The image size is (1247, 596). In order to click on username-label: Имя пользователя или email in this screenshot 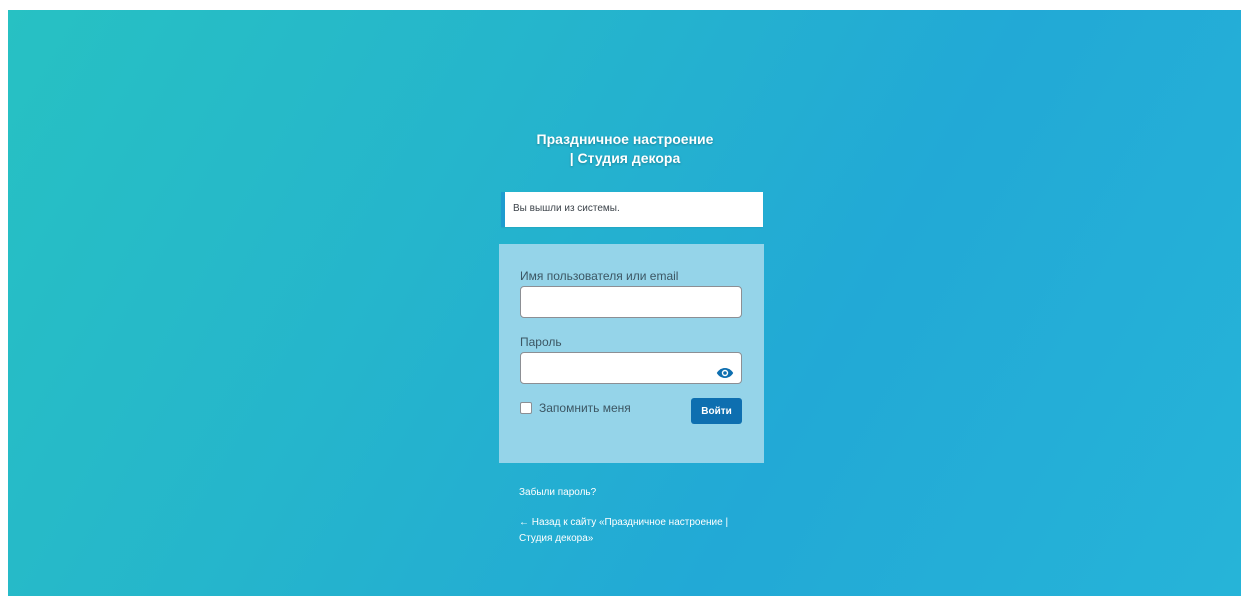, I will do `click(599, 276)`.